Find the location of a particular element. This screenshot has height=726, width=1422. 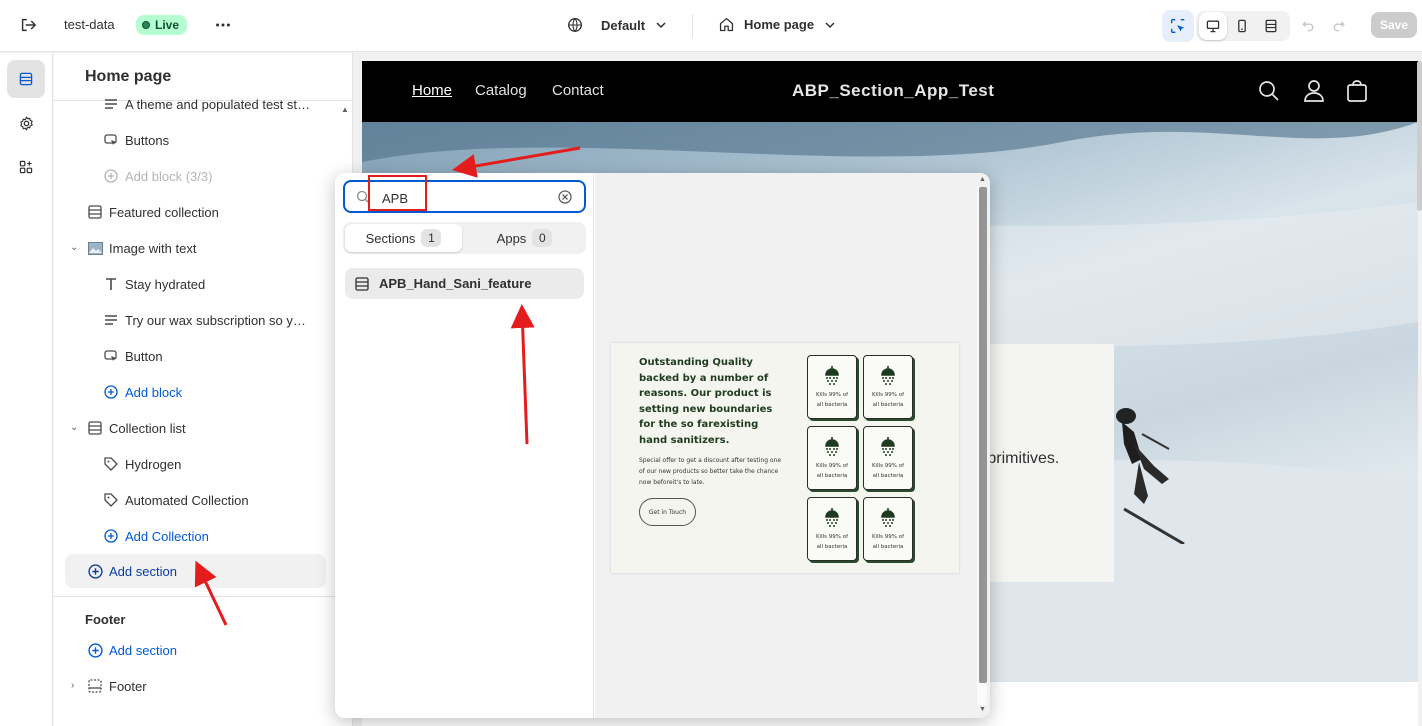

section-result-item: APB_Hand_Sani_feature is located at coordinates (464, 283).